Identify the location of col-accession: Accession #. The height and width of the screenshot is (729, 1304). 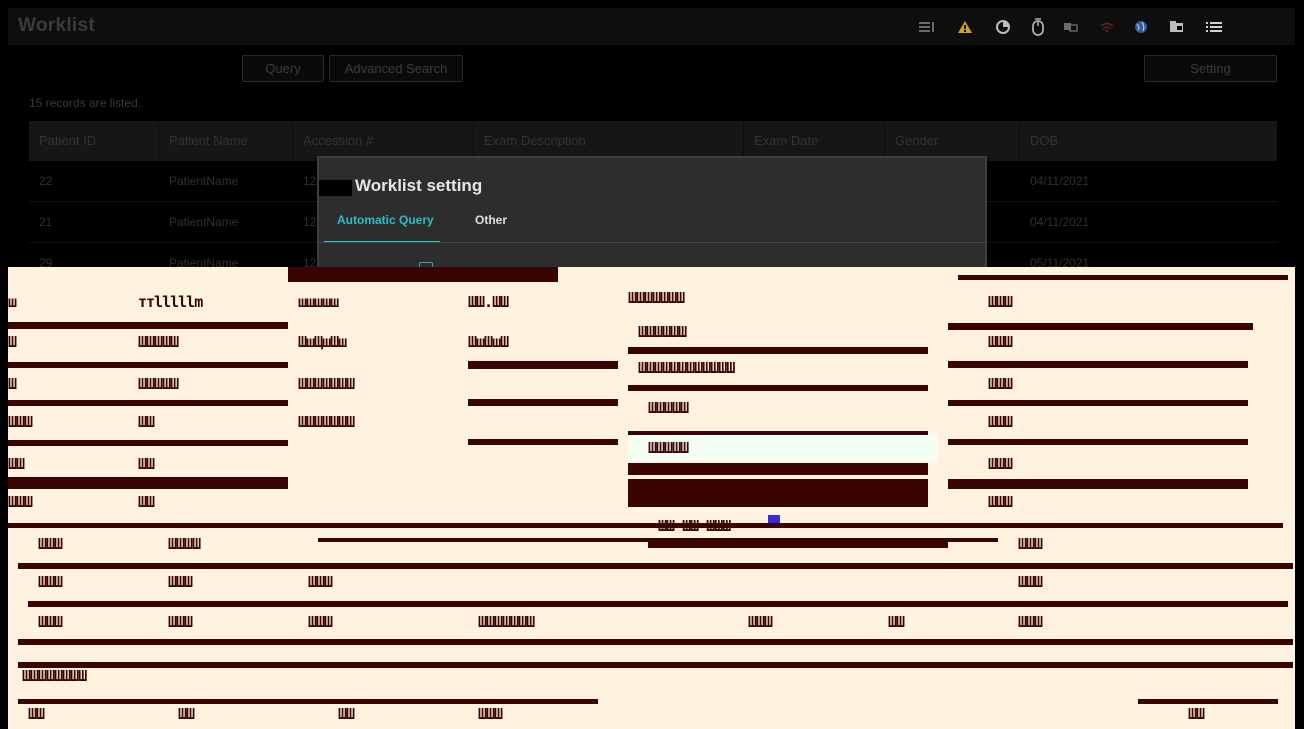
(383, 141).